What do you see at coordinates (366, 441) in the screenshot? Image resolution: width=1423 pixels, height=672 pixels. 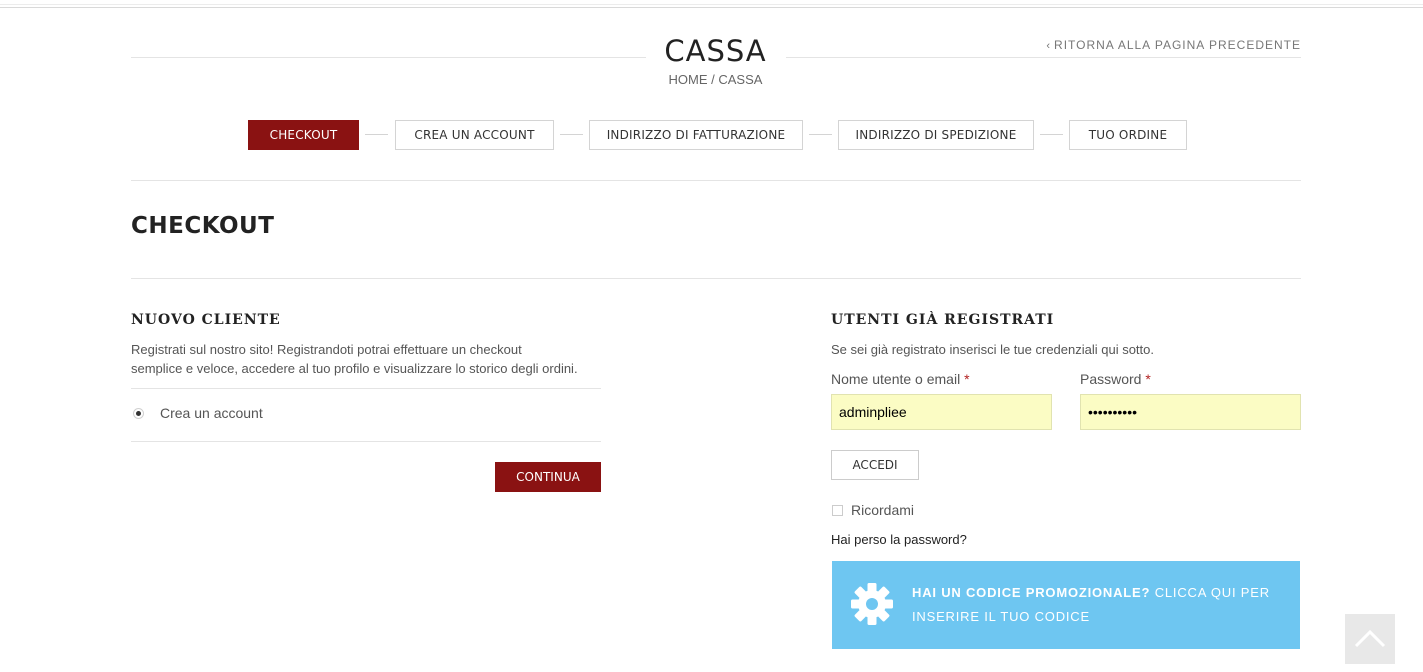 I see `new-customer-divider-bottom` at bounding box center [366, 441].